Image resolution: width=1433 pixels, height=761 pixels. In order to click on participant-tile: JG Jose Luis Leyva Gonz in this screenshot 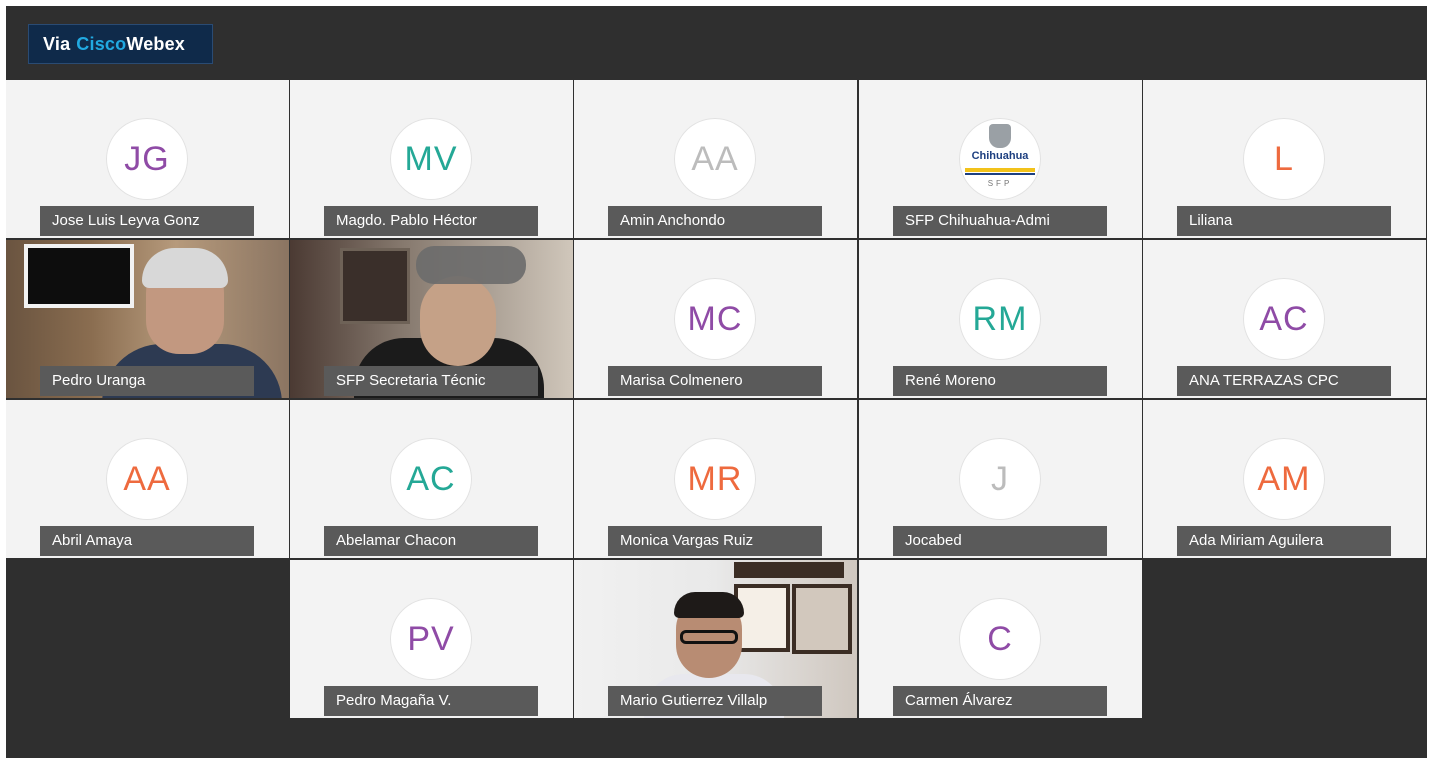, I will do `click(147, 159)`.